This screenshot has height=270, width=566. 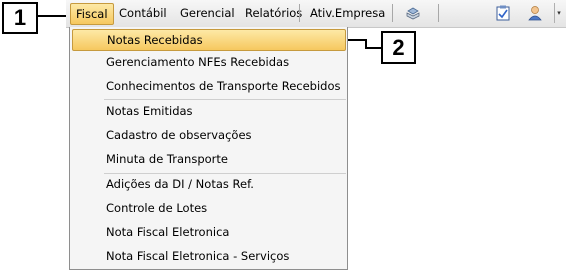 I want to click on menu-fiscal: Fiscal, so click(x=92, y=14).